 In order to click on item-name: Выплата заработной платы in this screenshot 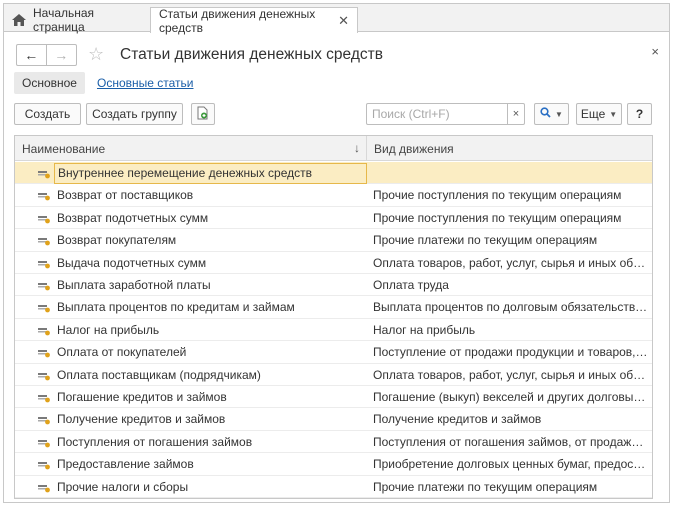, I will do `click(134, 285)`.